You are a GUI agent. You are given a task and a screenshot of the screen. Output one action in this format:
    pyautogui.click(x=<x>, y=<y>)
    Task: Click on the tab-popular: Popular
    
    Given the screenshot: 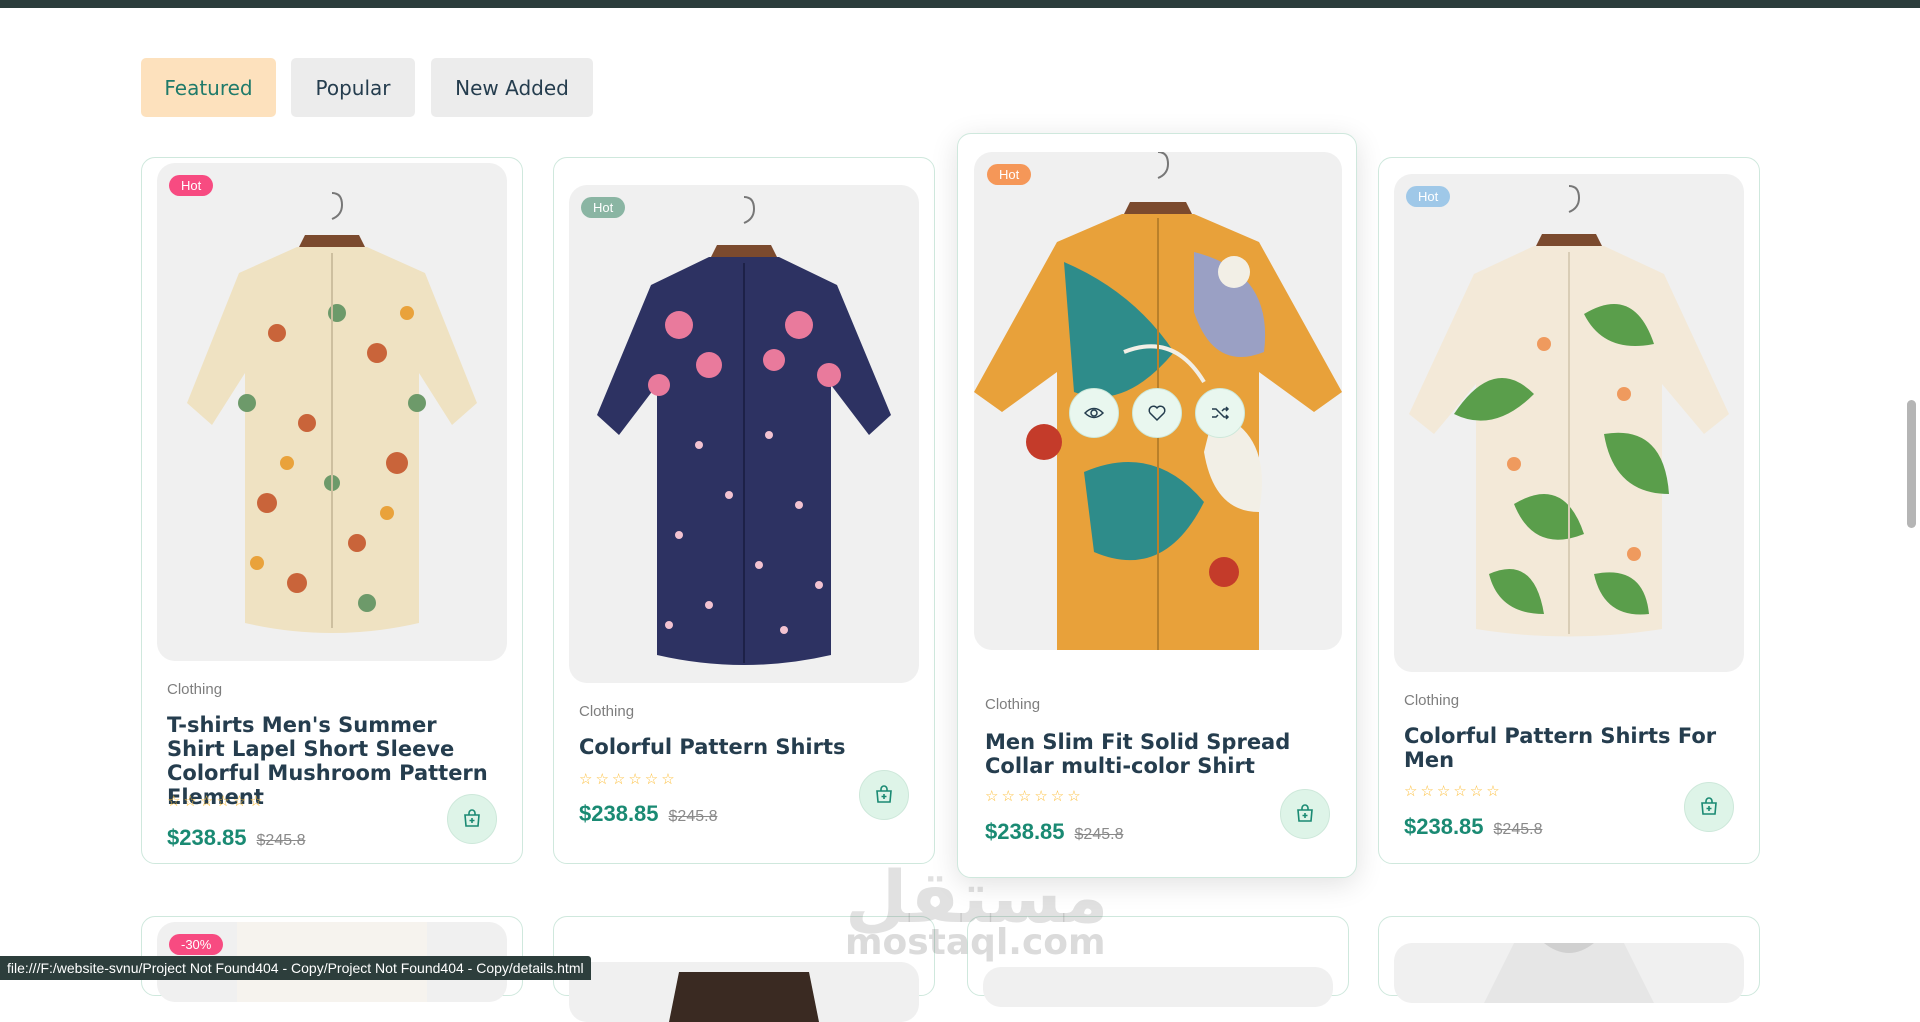 What is the action you would take?
    pyautogui.click(x=353, y=87)
    